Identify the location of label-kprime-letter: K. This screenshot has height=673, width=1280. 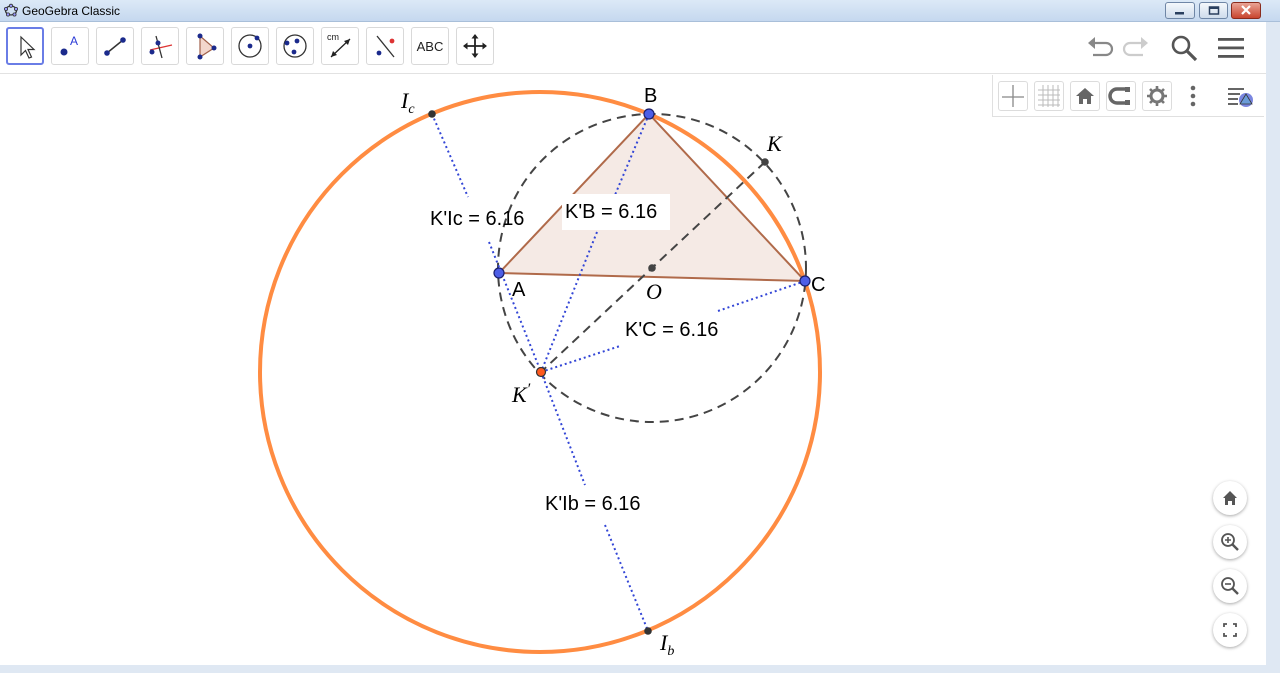
(519, 394).